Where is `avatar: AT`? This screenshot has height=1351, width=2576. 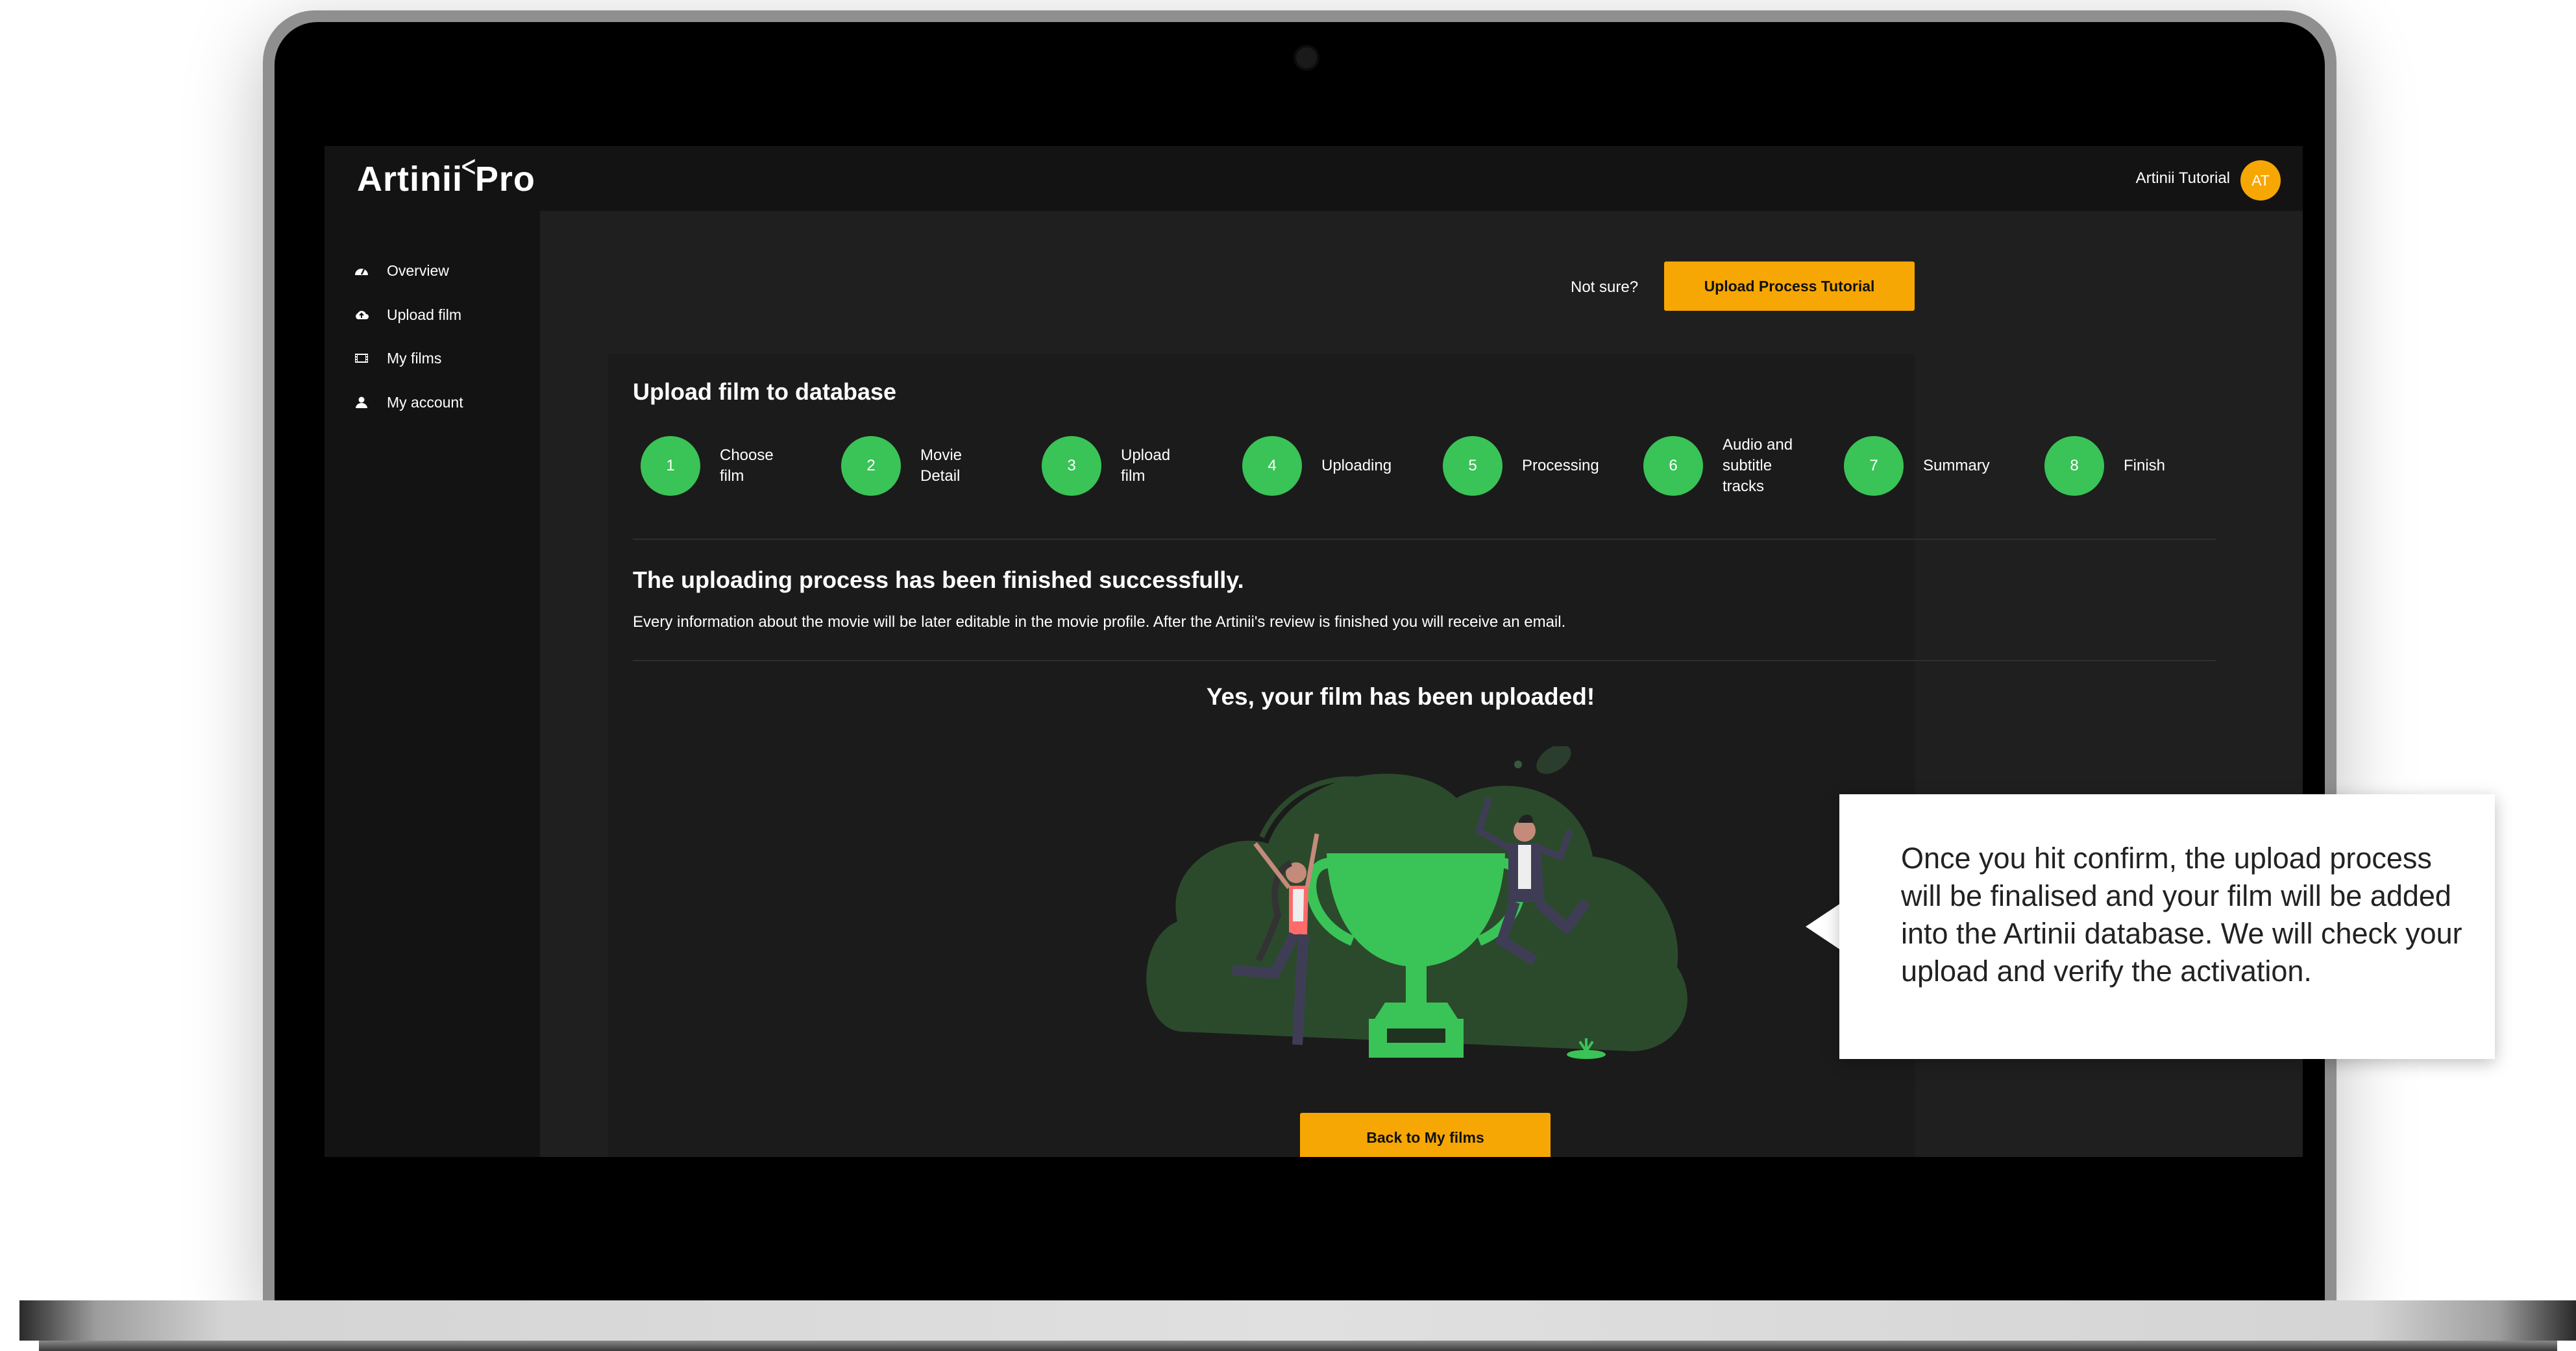 avatar: AT is located at coordinates (2260, 180).